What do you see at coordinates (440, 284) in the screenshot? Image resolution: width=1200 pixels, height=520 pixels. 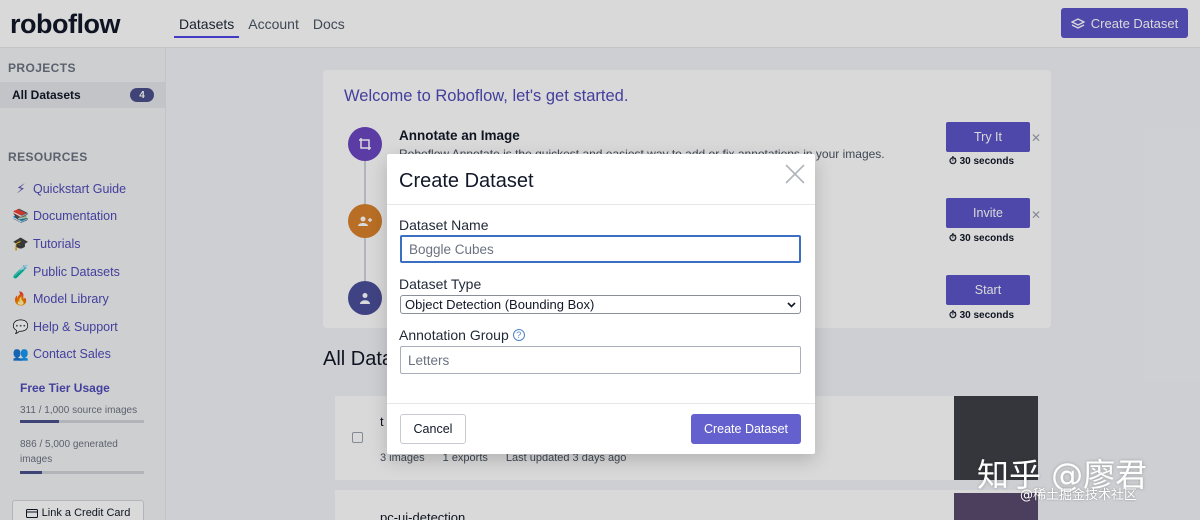 I see `dataset-type-label: Dataset Type` at bounding box center [440, 284].